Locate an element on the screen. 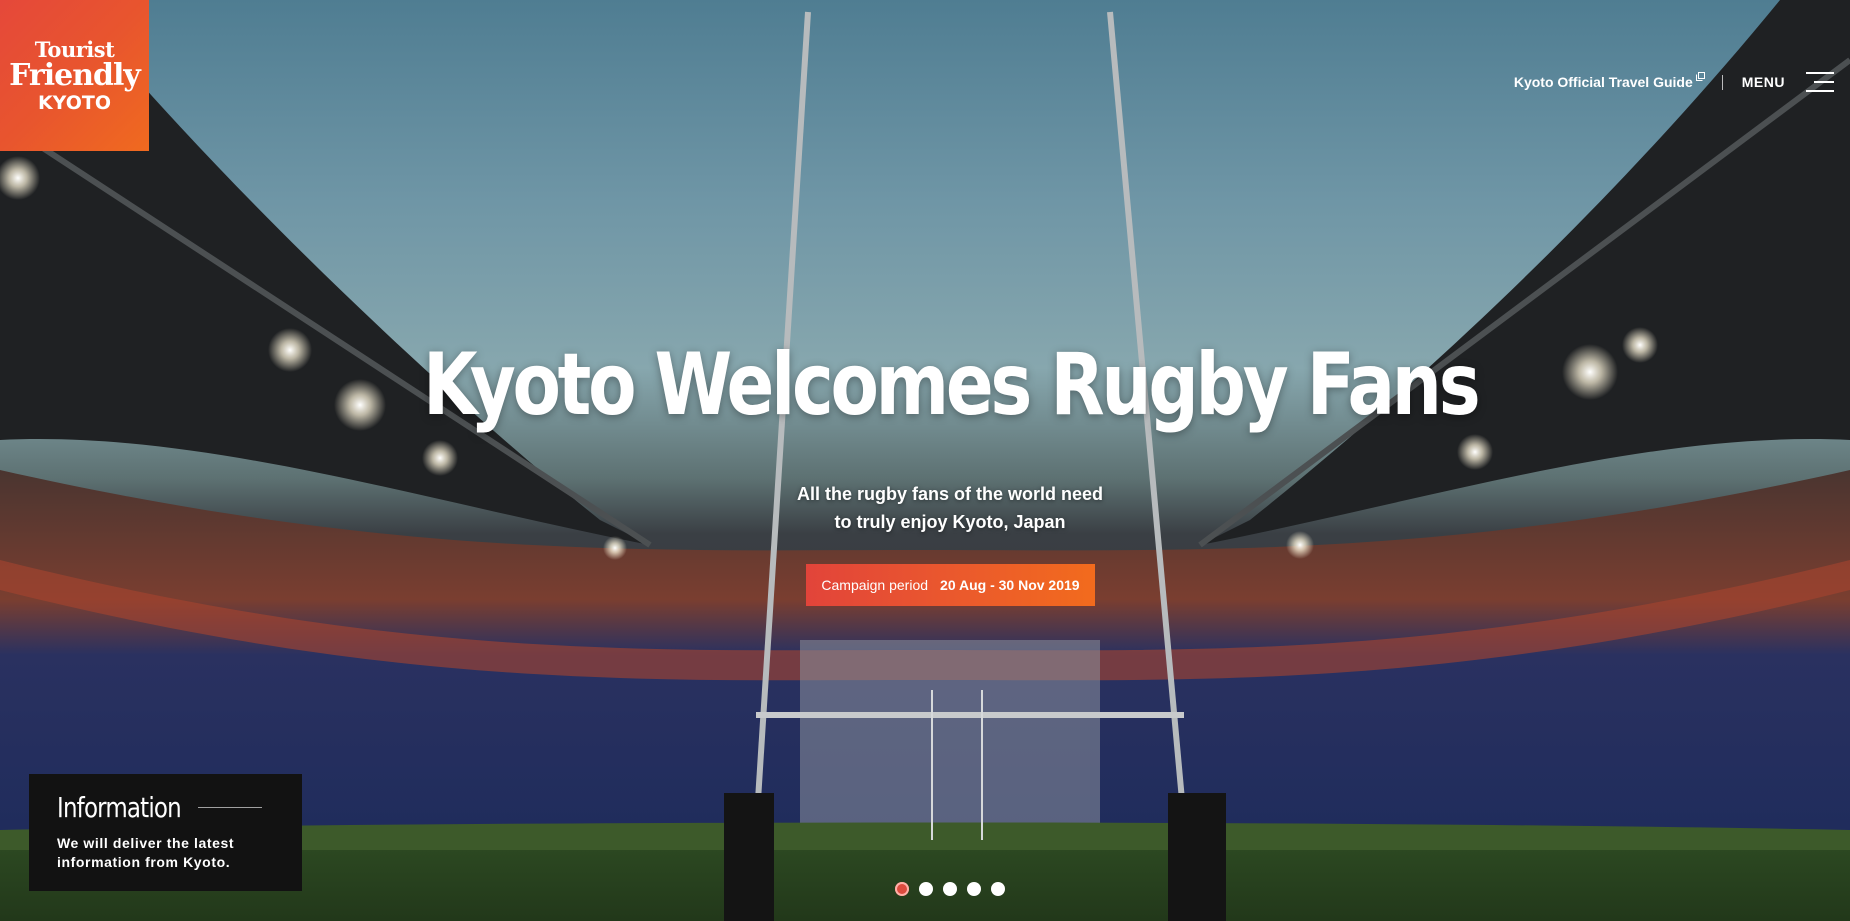 This screenshot has width=1850, height=921. hamburger-icon is located at coordinates (1820, 82).